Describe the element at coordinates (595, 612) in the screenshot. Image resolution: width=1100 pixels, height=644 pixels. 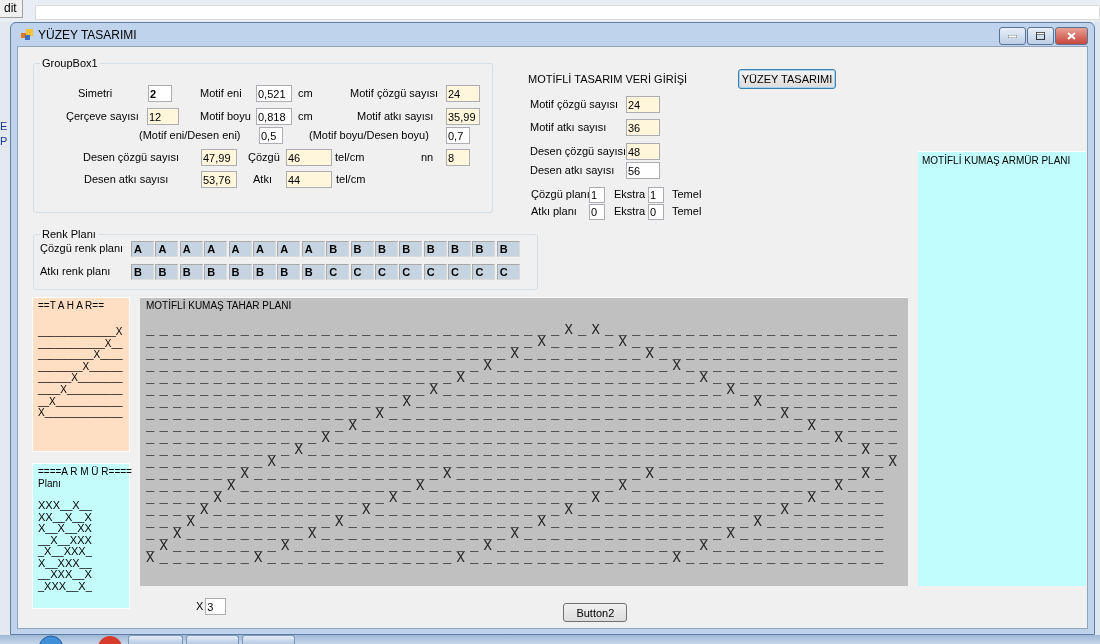
I see `action-button: Button2` at that location.